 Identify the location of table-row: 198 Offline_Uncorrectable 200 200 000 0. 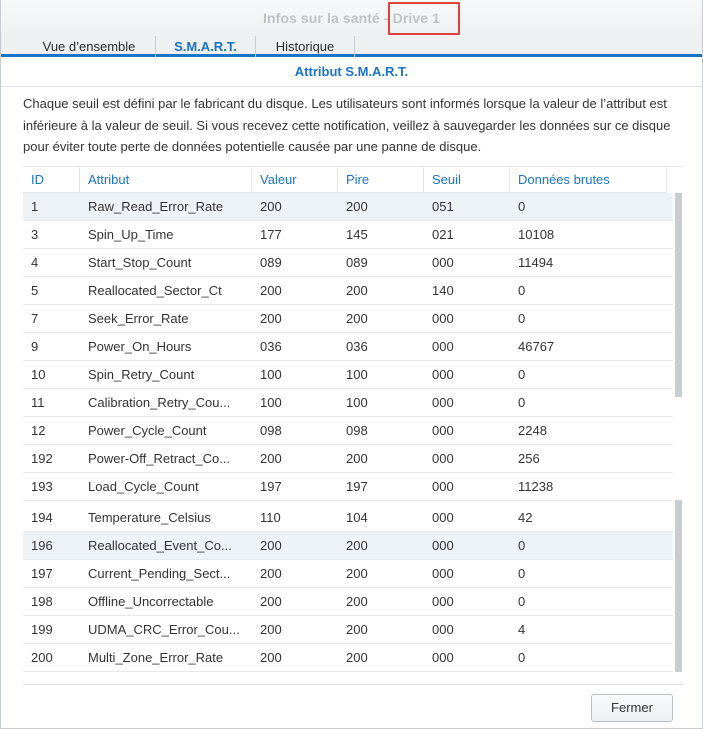
(348, 602).